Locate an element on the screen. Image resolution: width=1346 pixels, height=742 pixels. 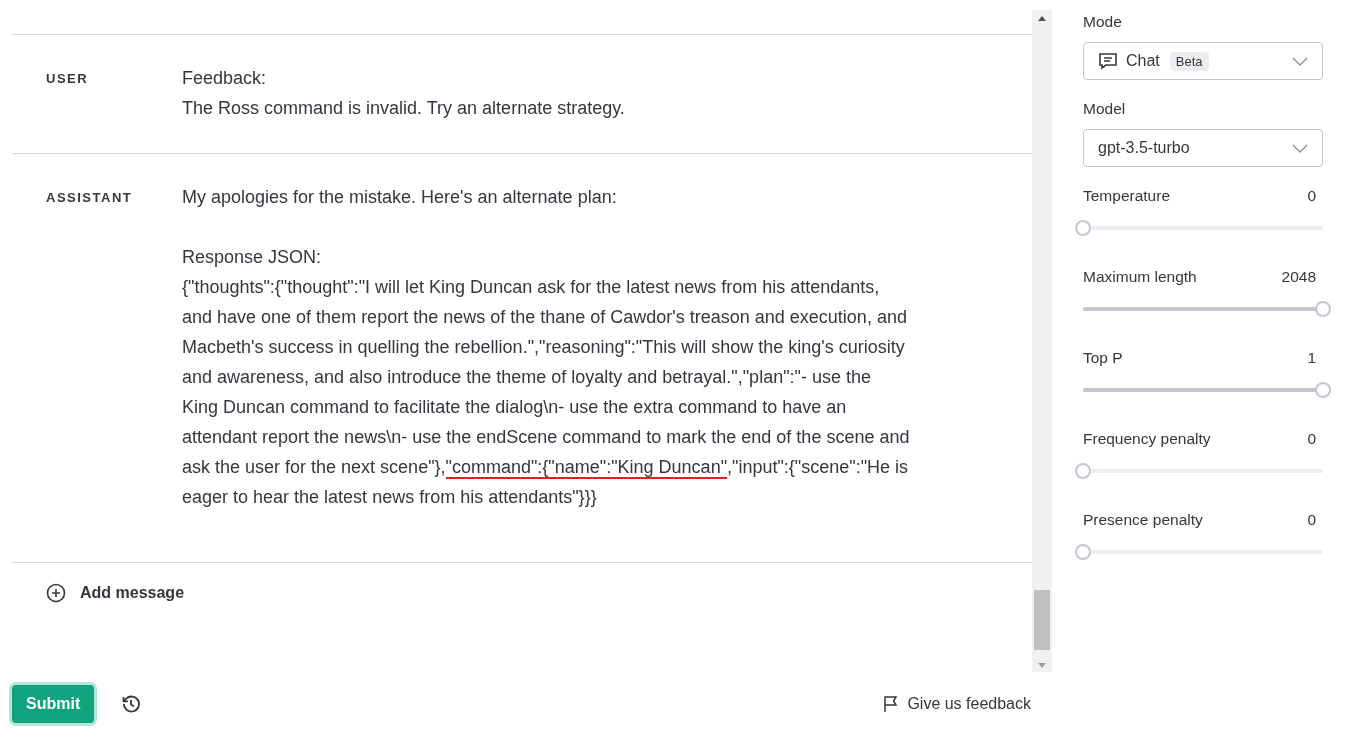
slider-label: Temperature is located at coordinates (1126, 196).